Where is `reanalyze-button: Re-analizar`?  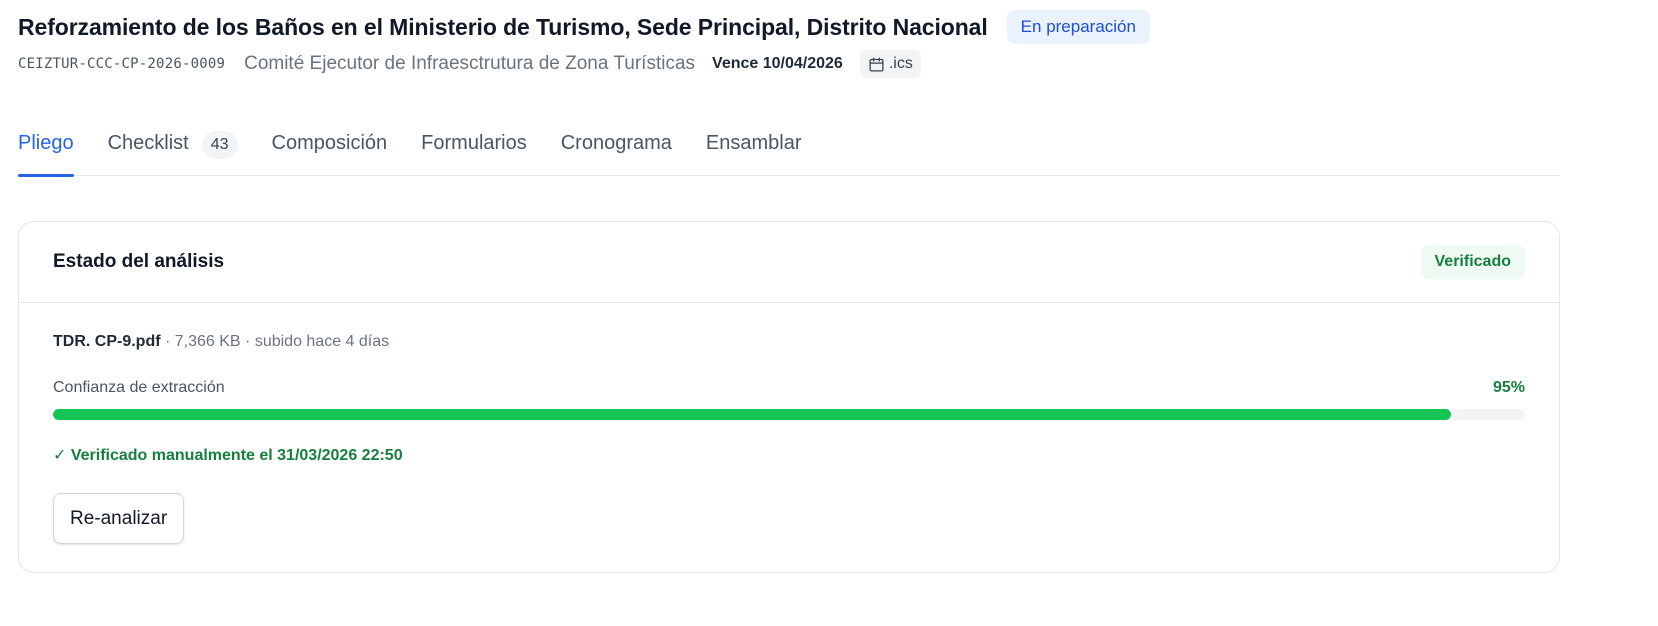 reanalyze-button: Re-analizar is located at coordinates (119, 518).